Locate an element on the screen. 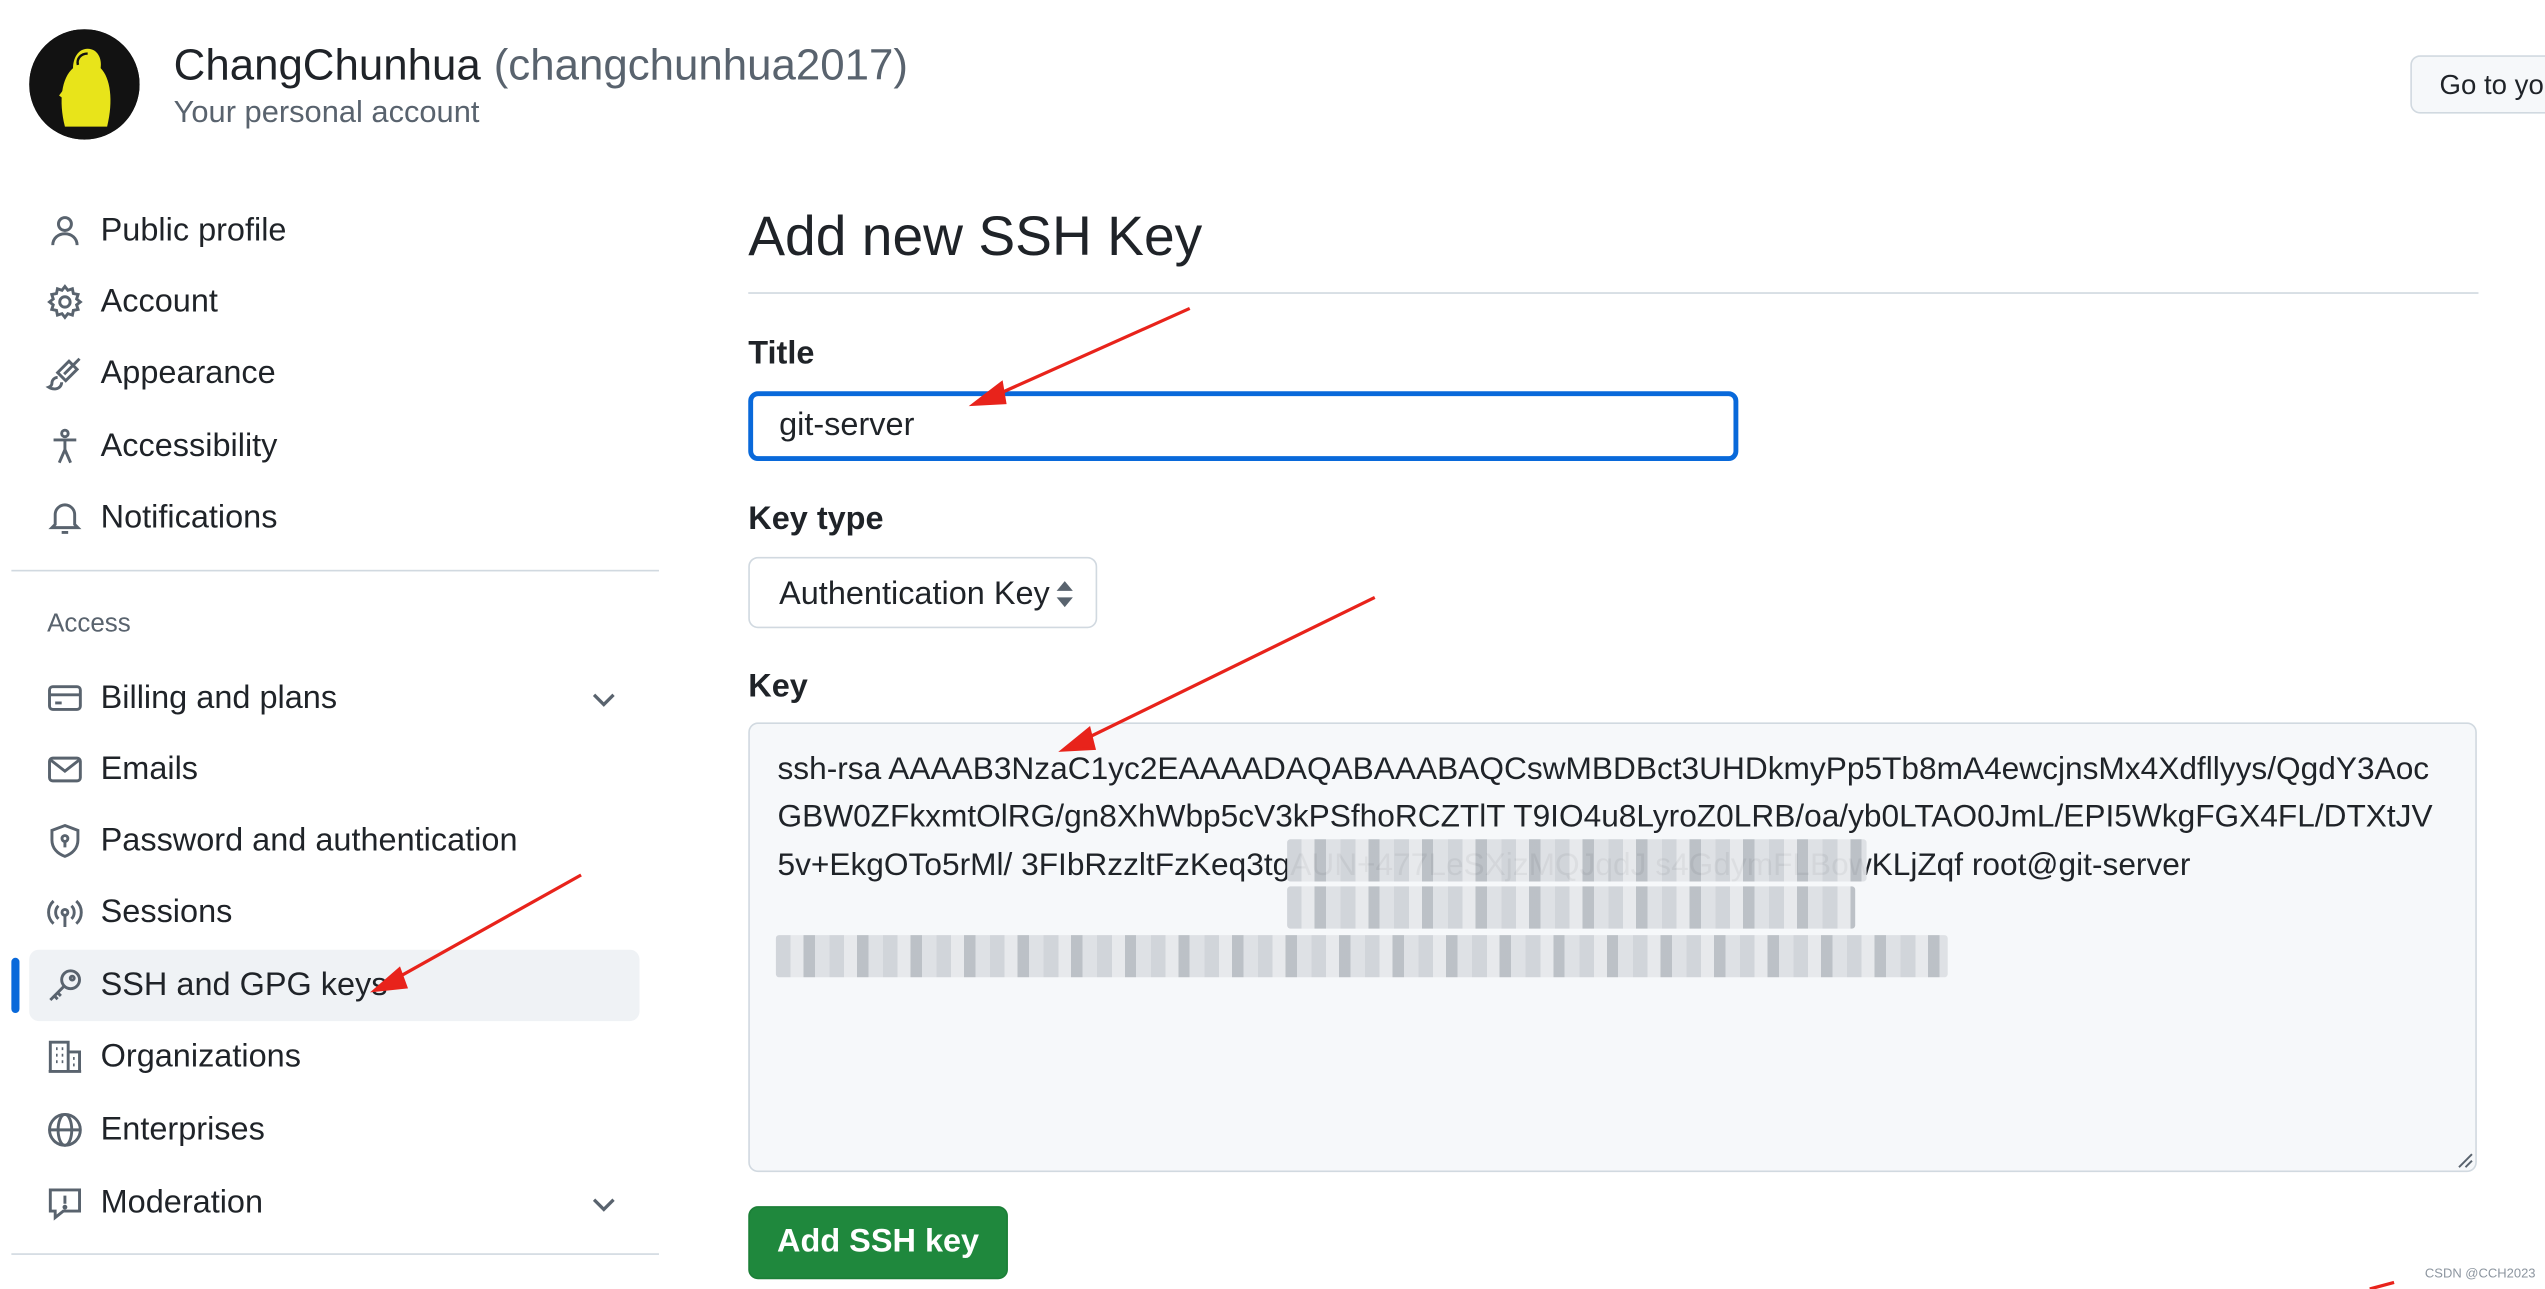 The width and height of the screenshot is (2545, 1289). report-icon is located at coordinates (64, 1202).